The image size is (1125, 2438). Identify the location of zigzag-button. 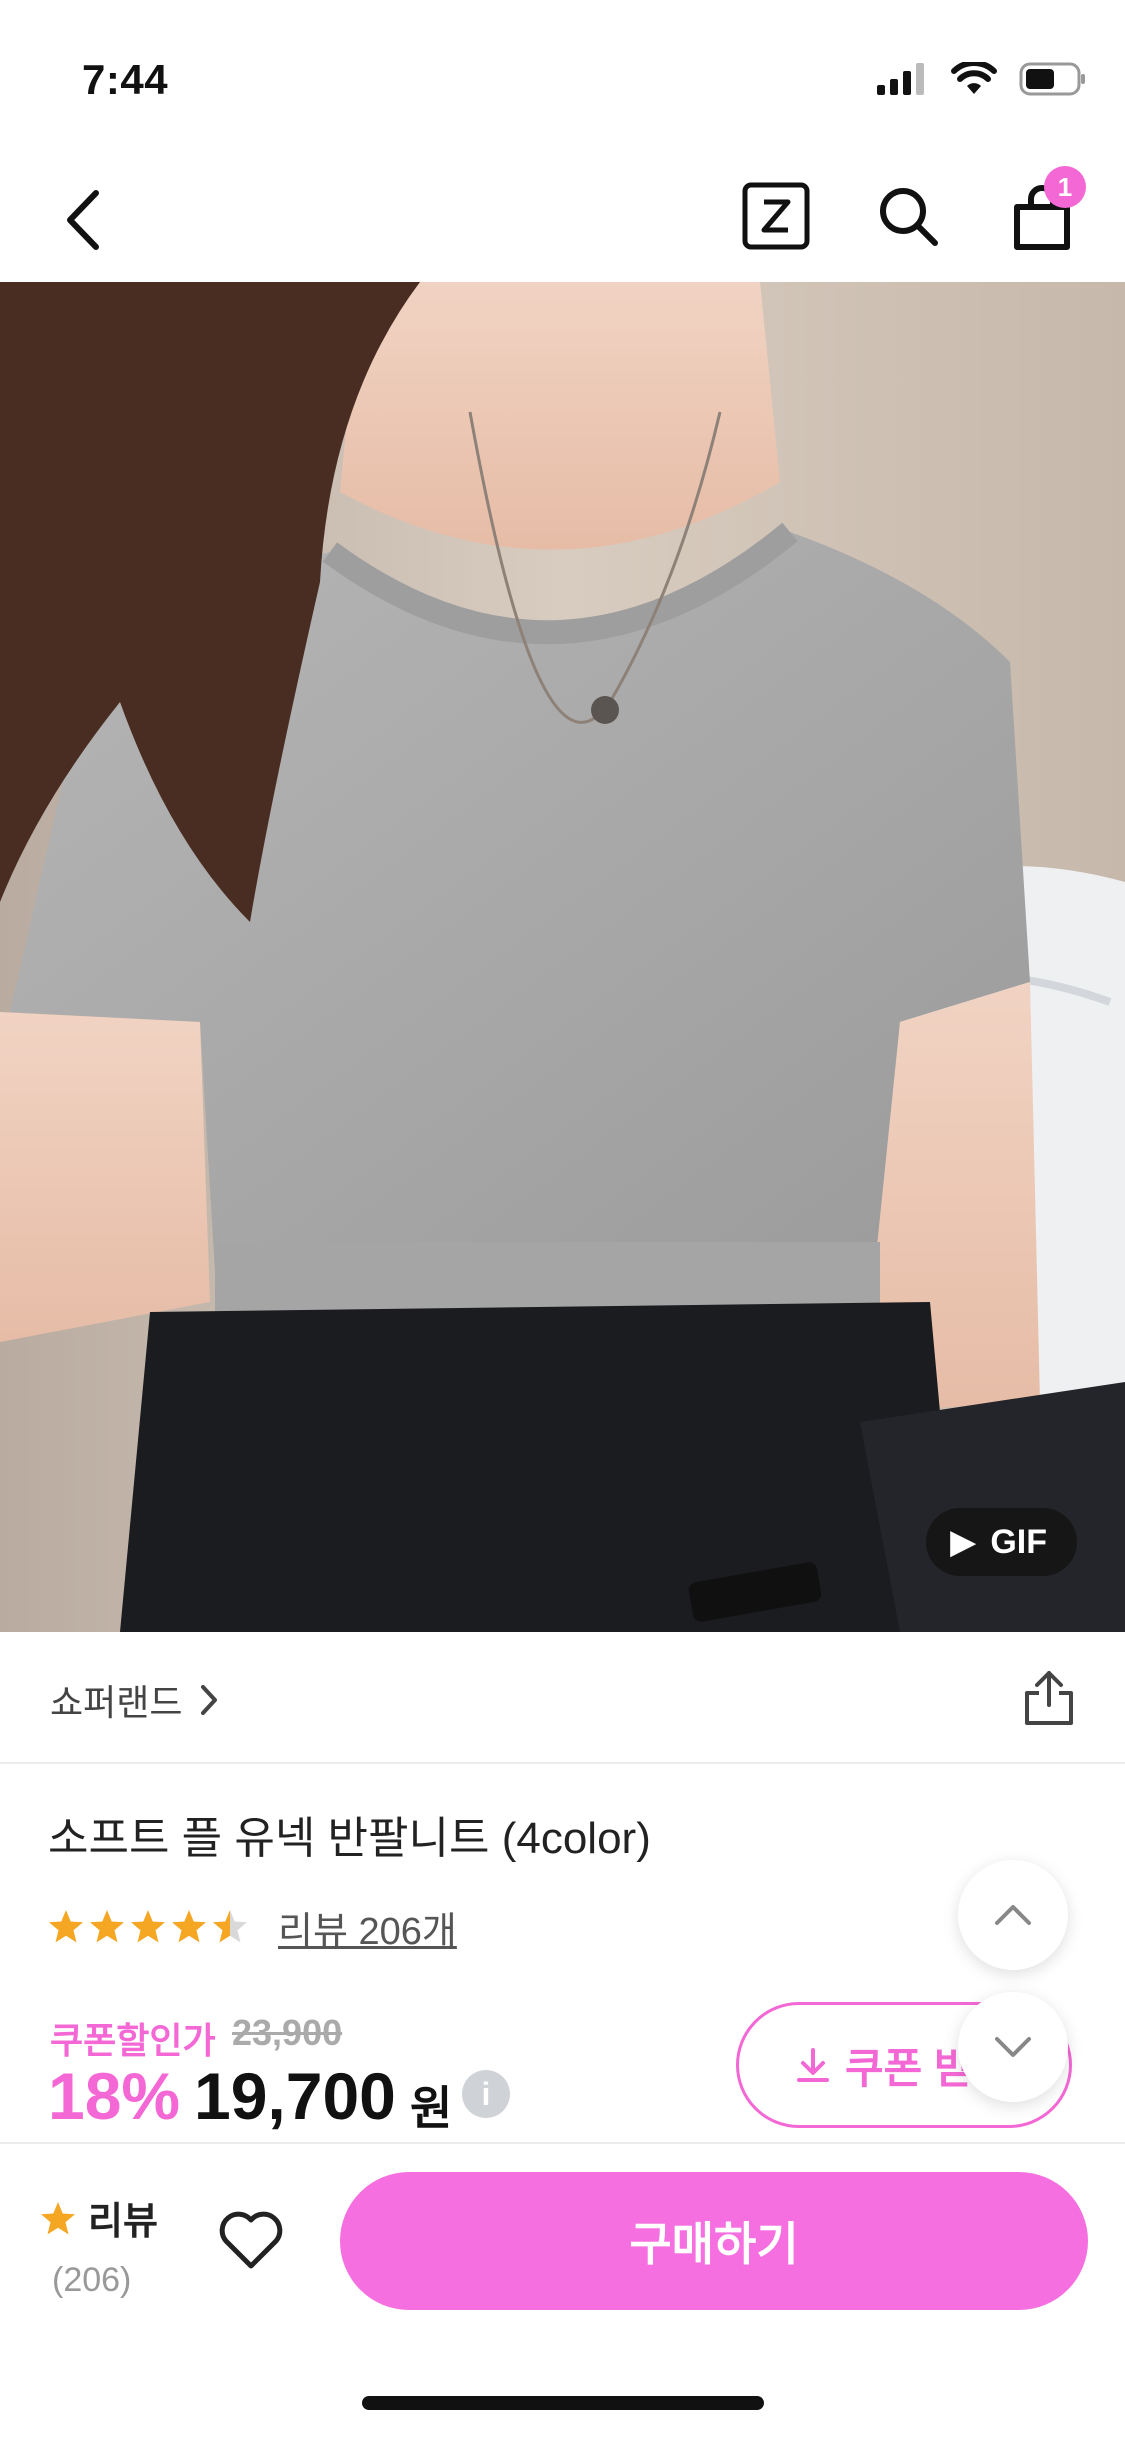
(776, 216).